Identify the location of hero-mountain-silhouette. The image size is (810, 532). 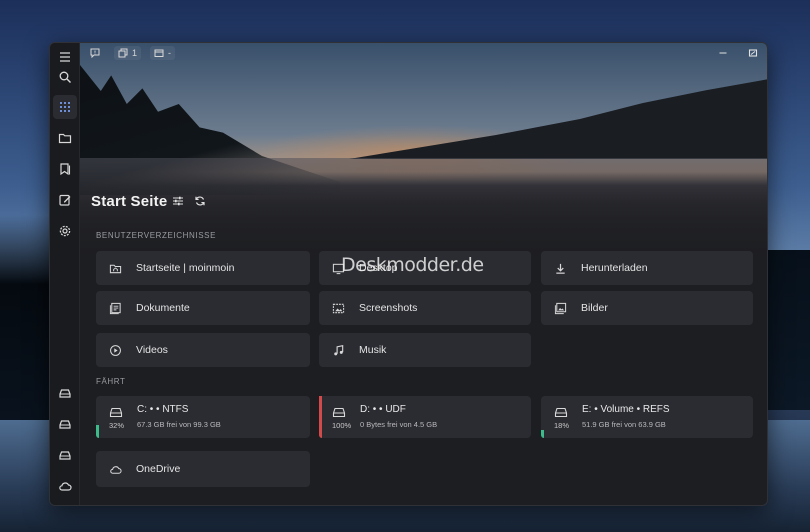
(558, 119).